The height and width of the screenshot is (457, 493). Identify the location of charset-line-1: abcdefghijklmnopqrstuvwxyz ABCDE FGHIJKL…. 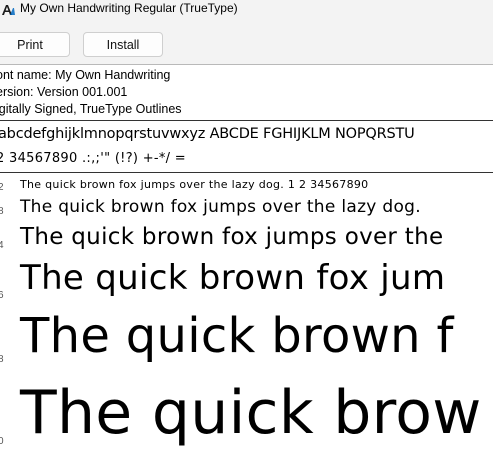
(207, 134).